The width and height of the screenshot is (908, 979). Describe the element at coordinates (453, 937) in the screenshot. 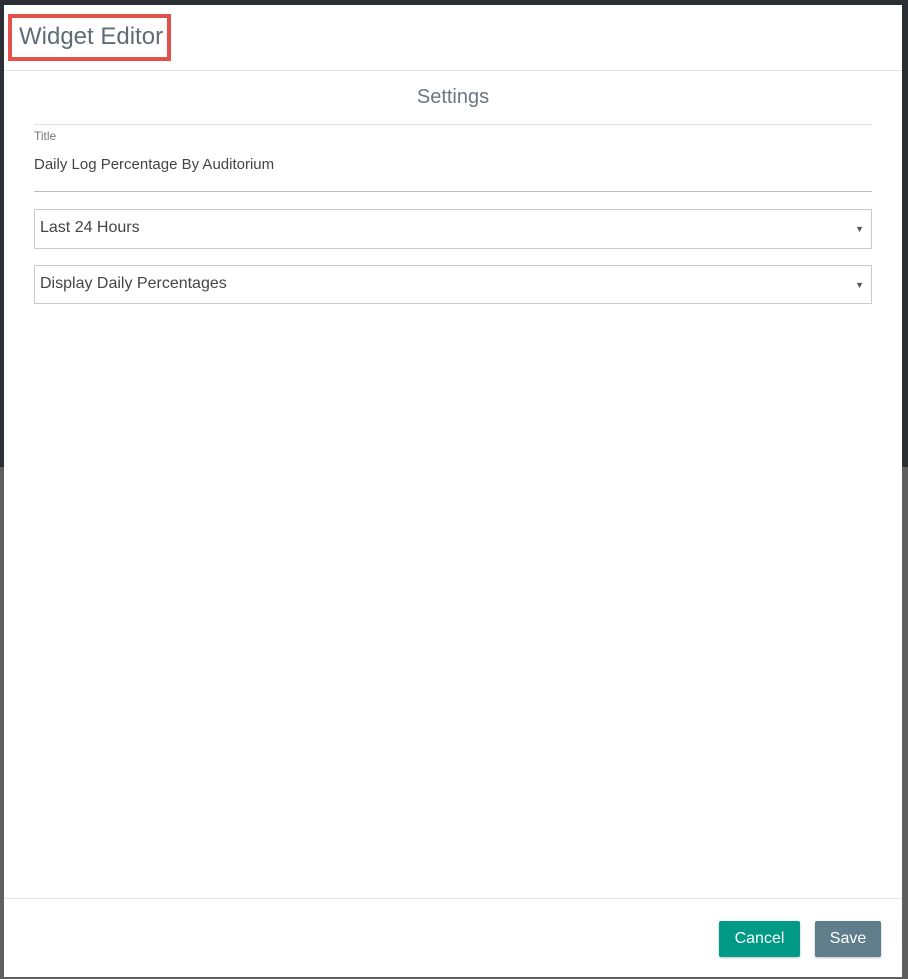

I see `modal-footer: Cancel Save` at that location.